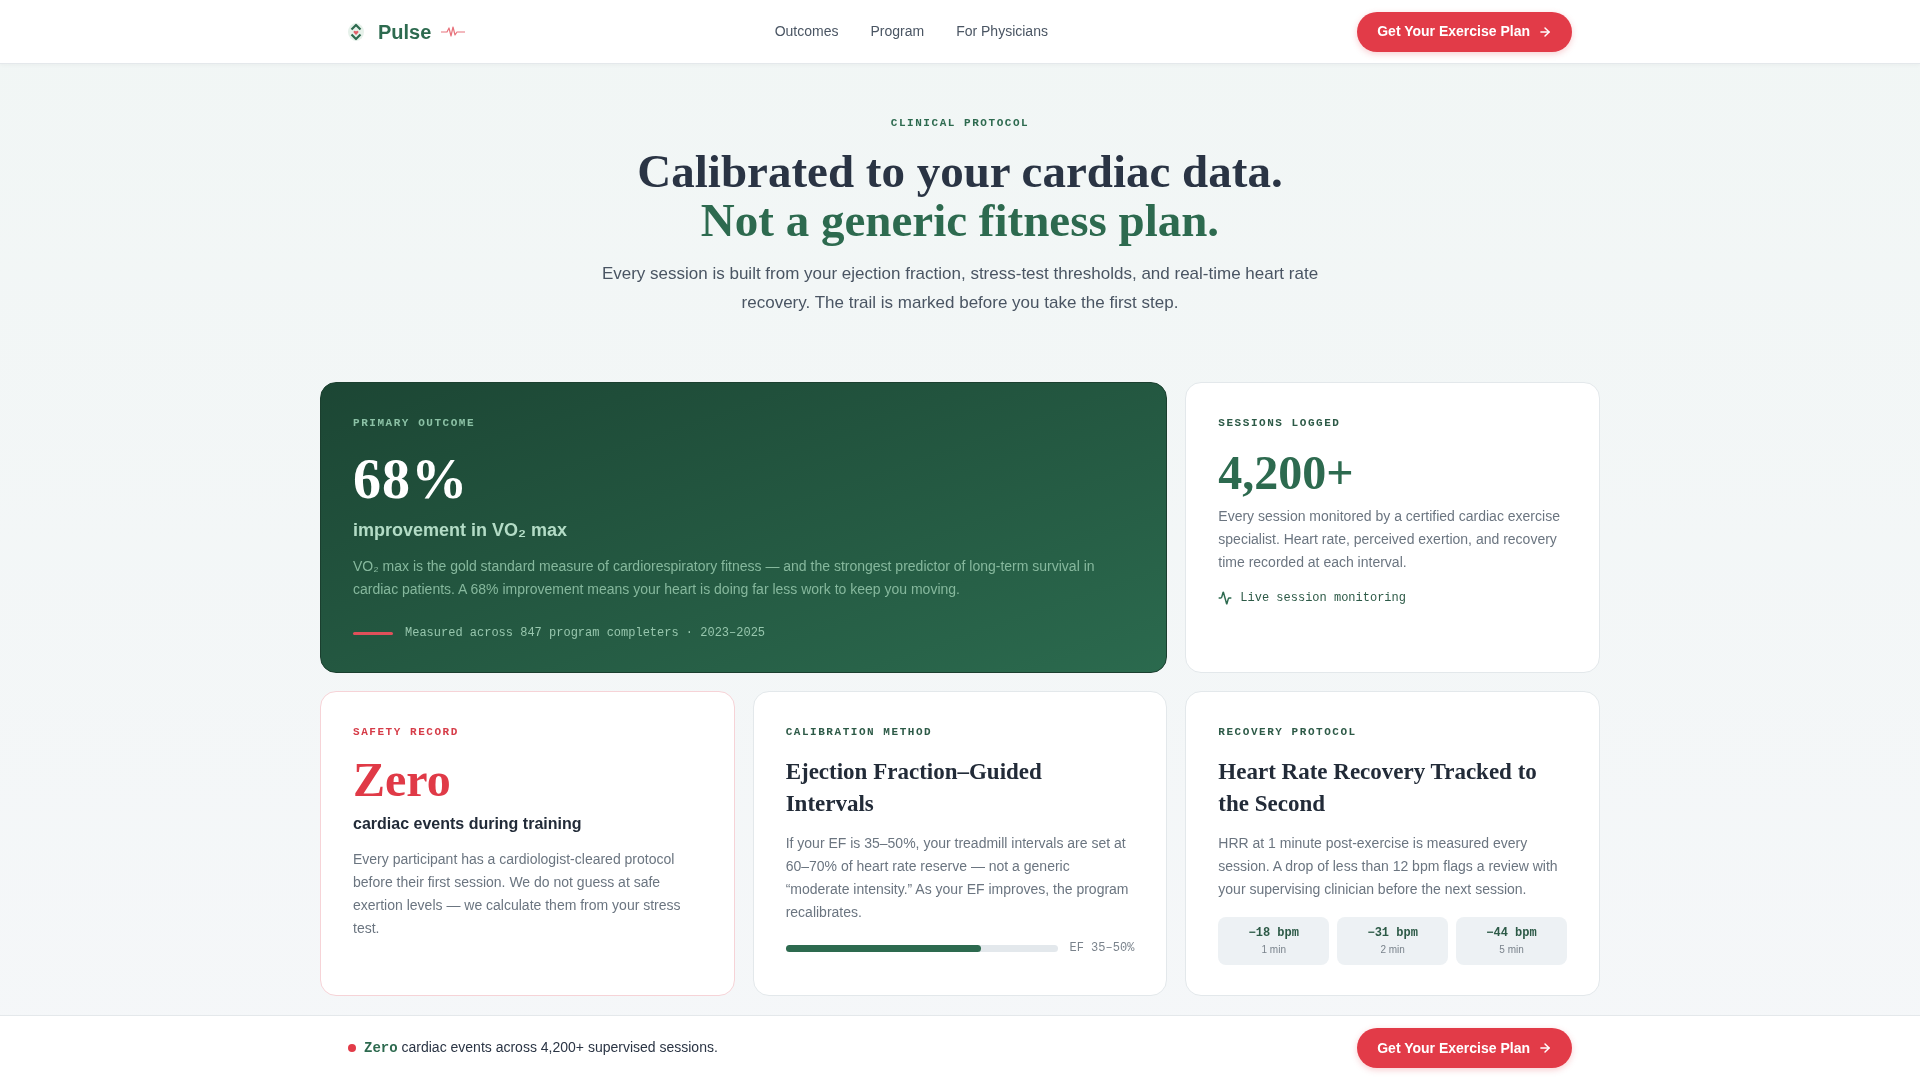  What do you see at coordinates (806, 31) in the screenshot?
I see `nav-link: Outcomes` at bounding box center [806, 31].